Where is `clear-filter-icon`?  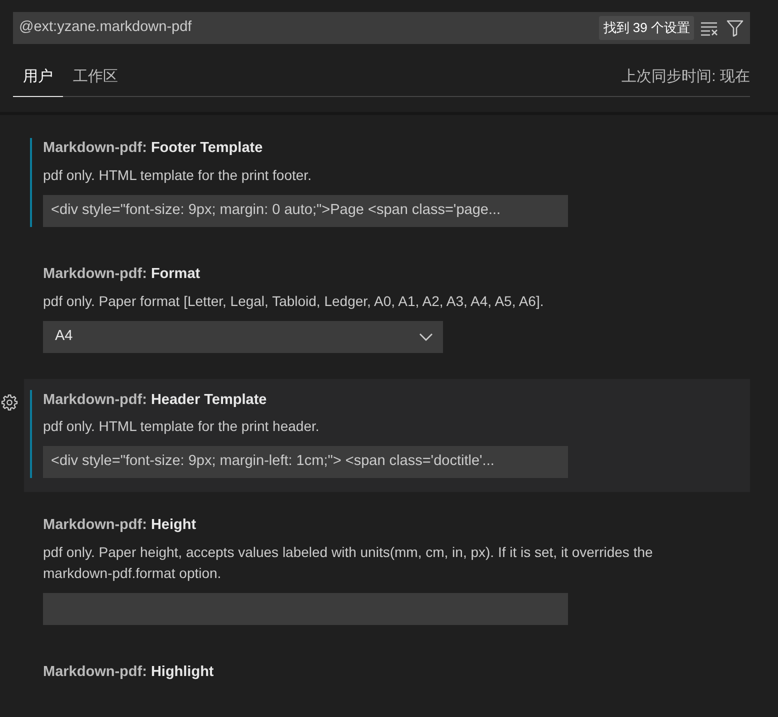
clear-filter-icon is located at coordinates (710, 28).